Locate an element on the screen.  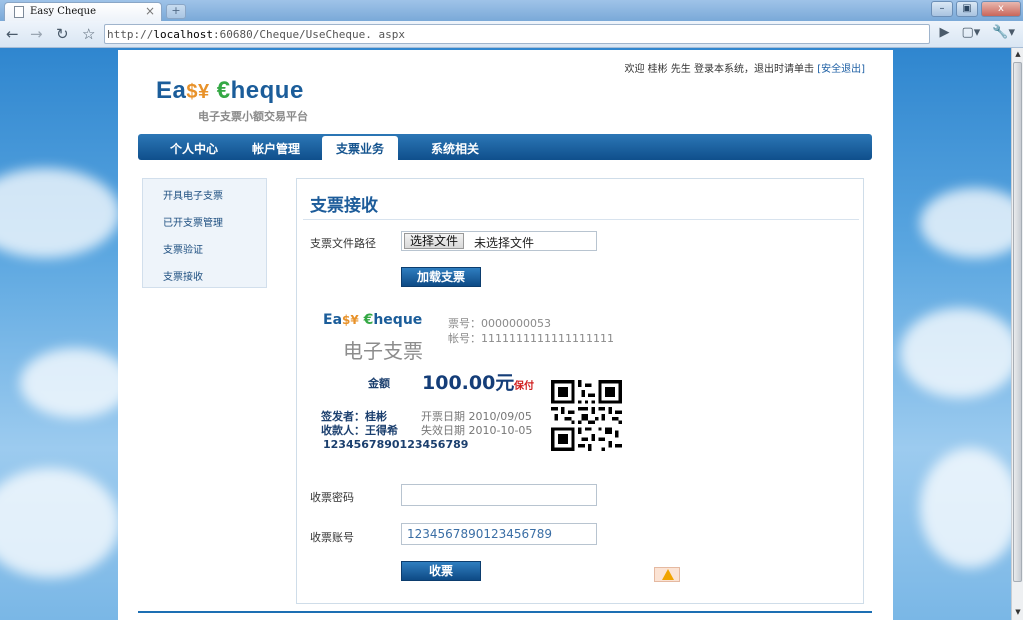
warning-icon is located at coordinates (667, 574).